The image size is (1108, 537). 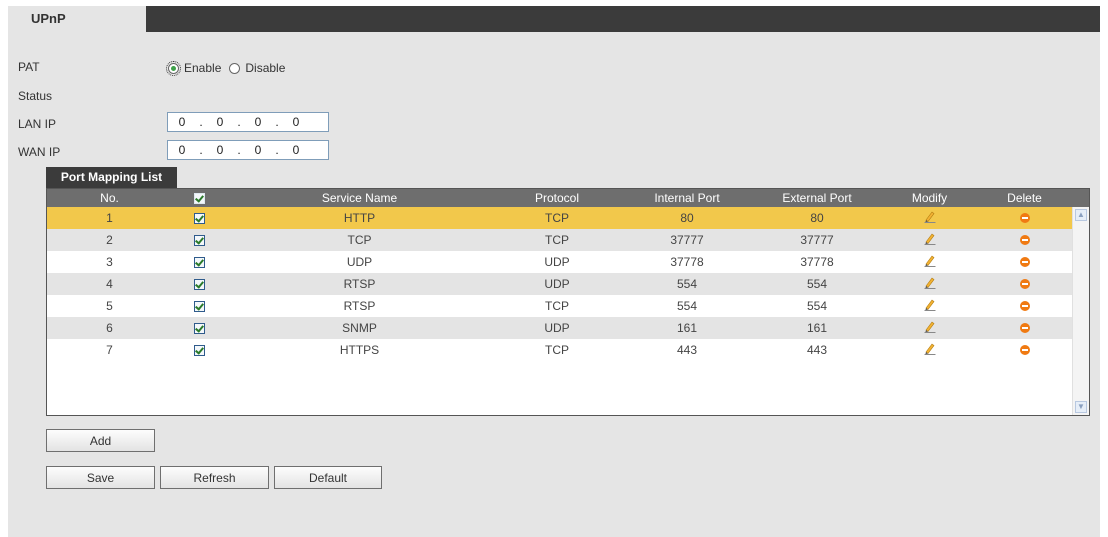 I want to click on row-no: 1, so click(x=109, y=218).